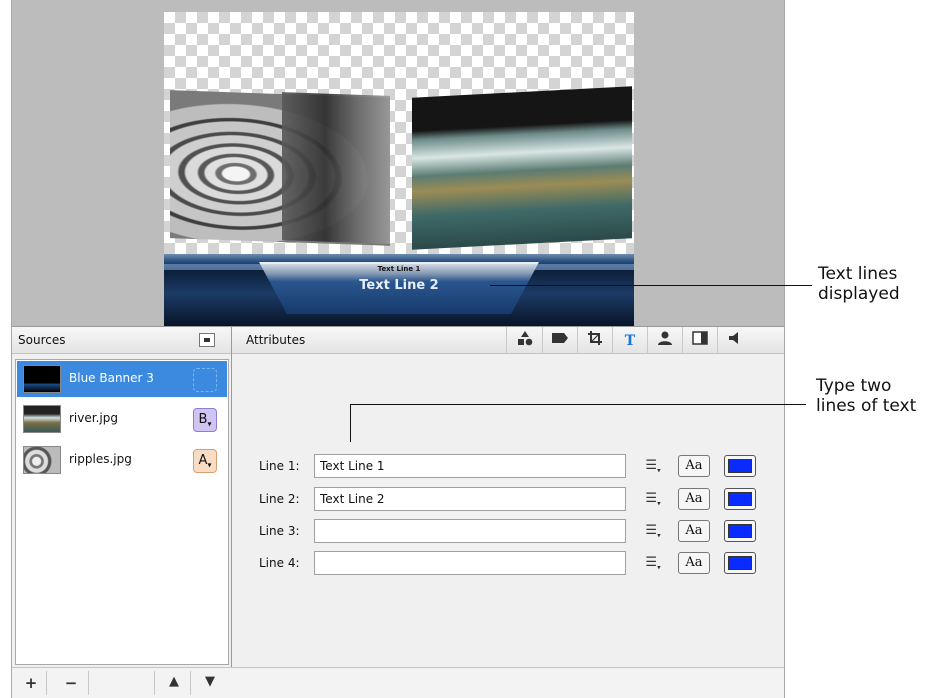 The width and height of the screenshot is (935, 698). I want to click on source-badge-empty, so click(205, 380).